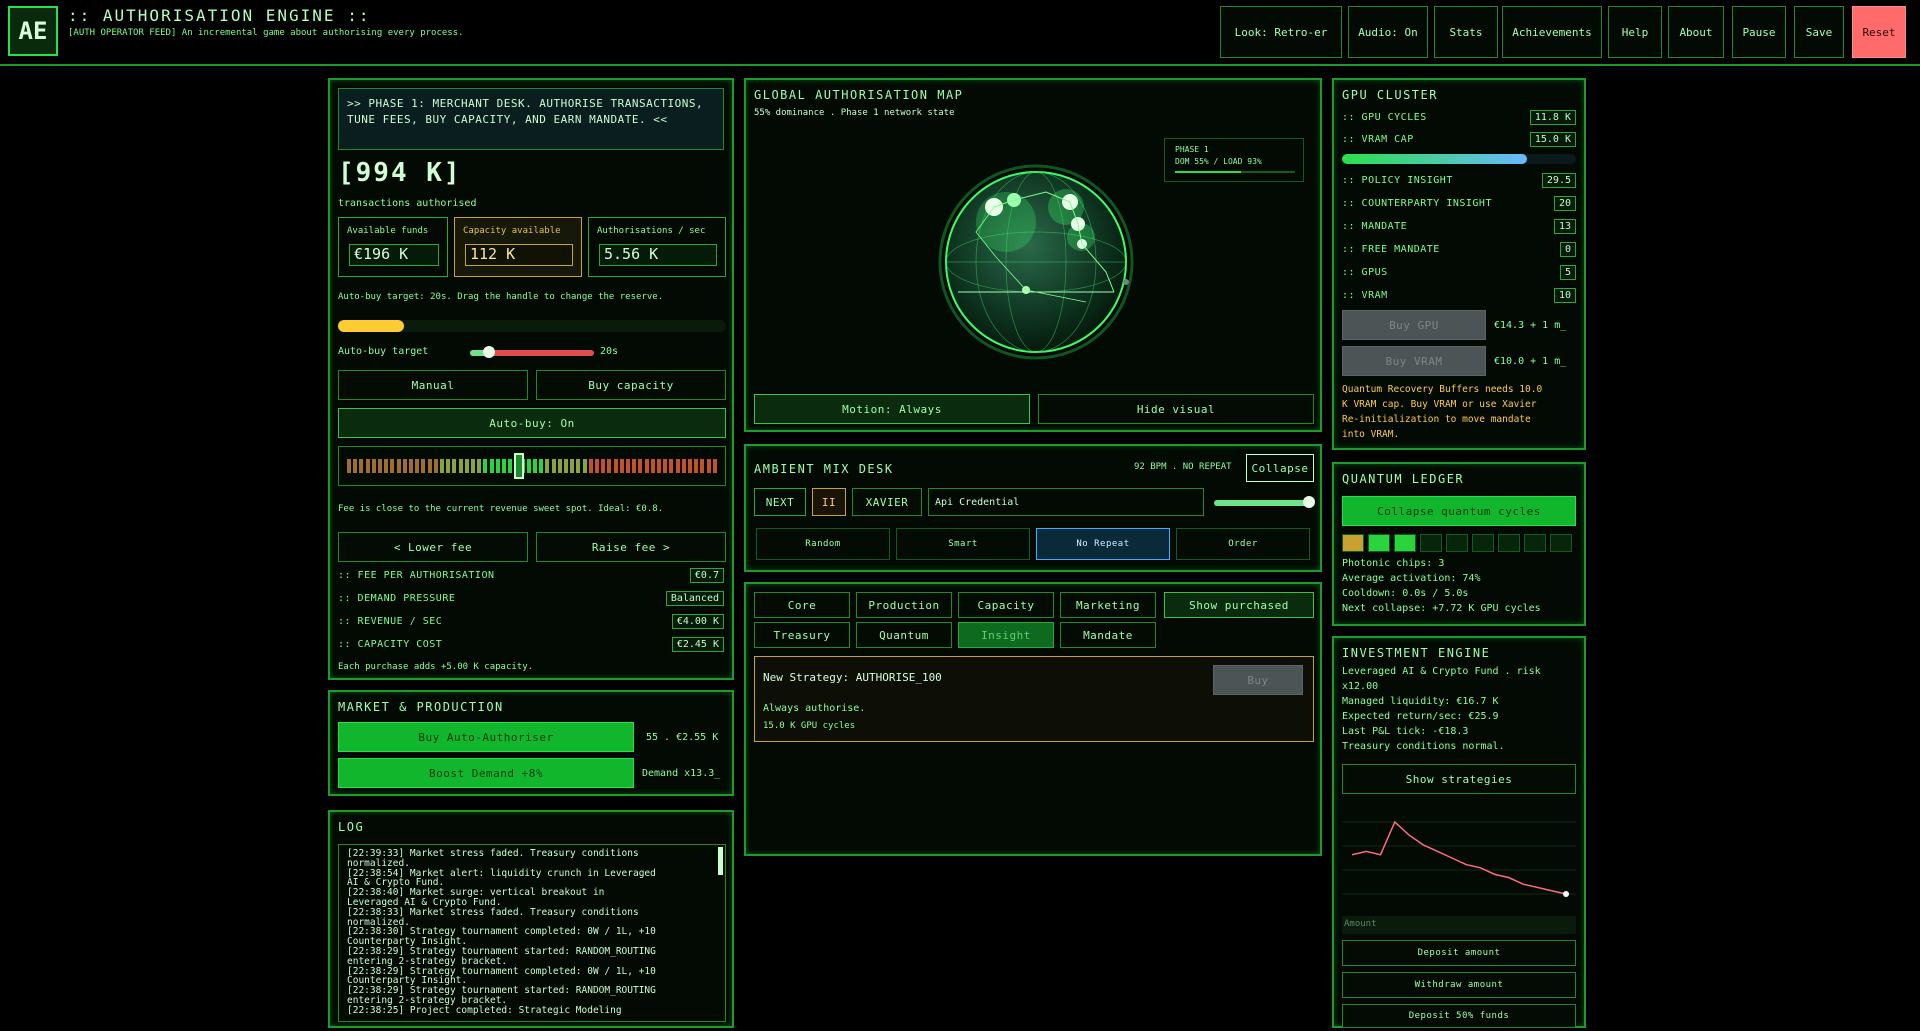 The image size is (1920, 1031). I want to click on motion-button: Motion: Always, so click(892, 409).